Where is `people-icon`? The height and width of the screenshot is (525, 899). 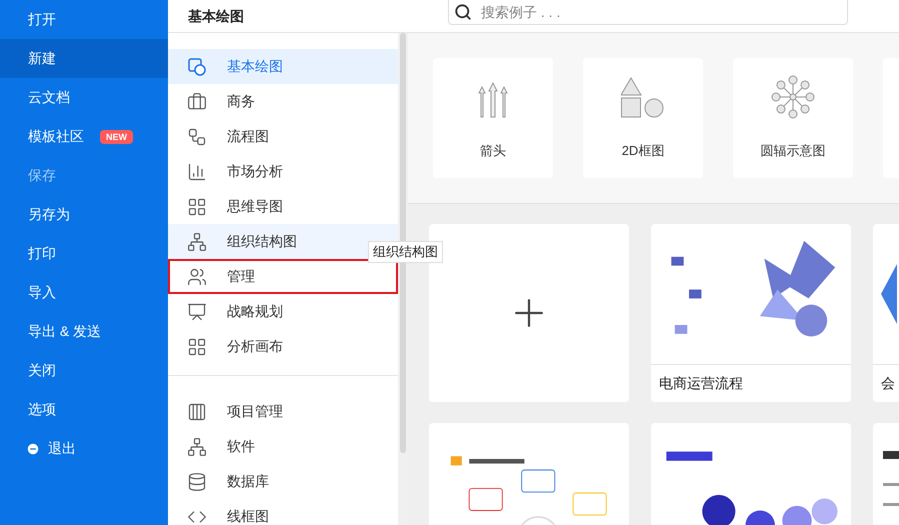
people-icon is located at coordinates (197, 276).